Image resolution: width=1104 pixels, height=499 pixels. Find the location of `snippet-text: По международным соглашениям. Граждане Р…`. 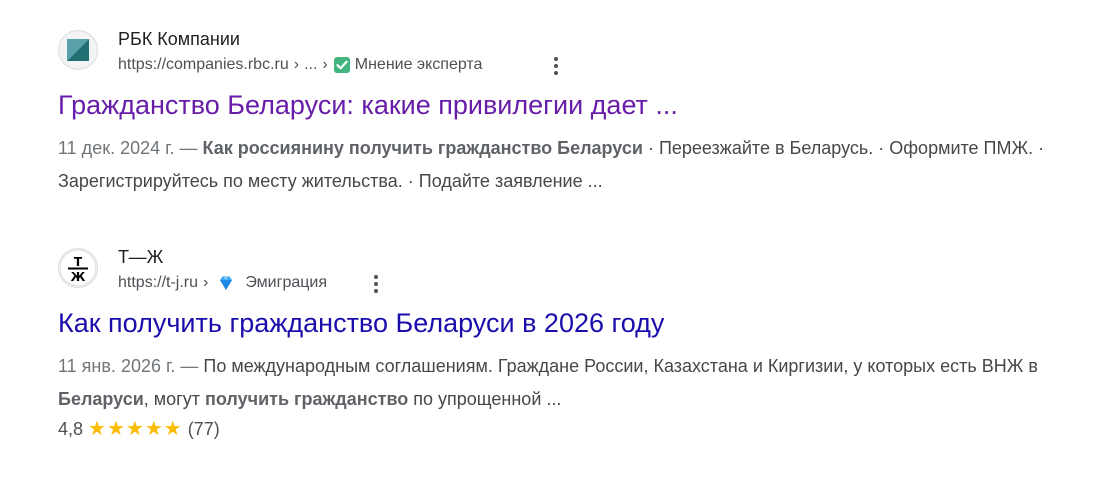

snippet-text: По международным соглашениям. Граждане Р… is located at coordinates (620, 366).